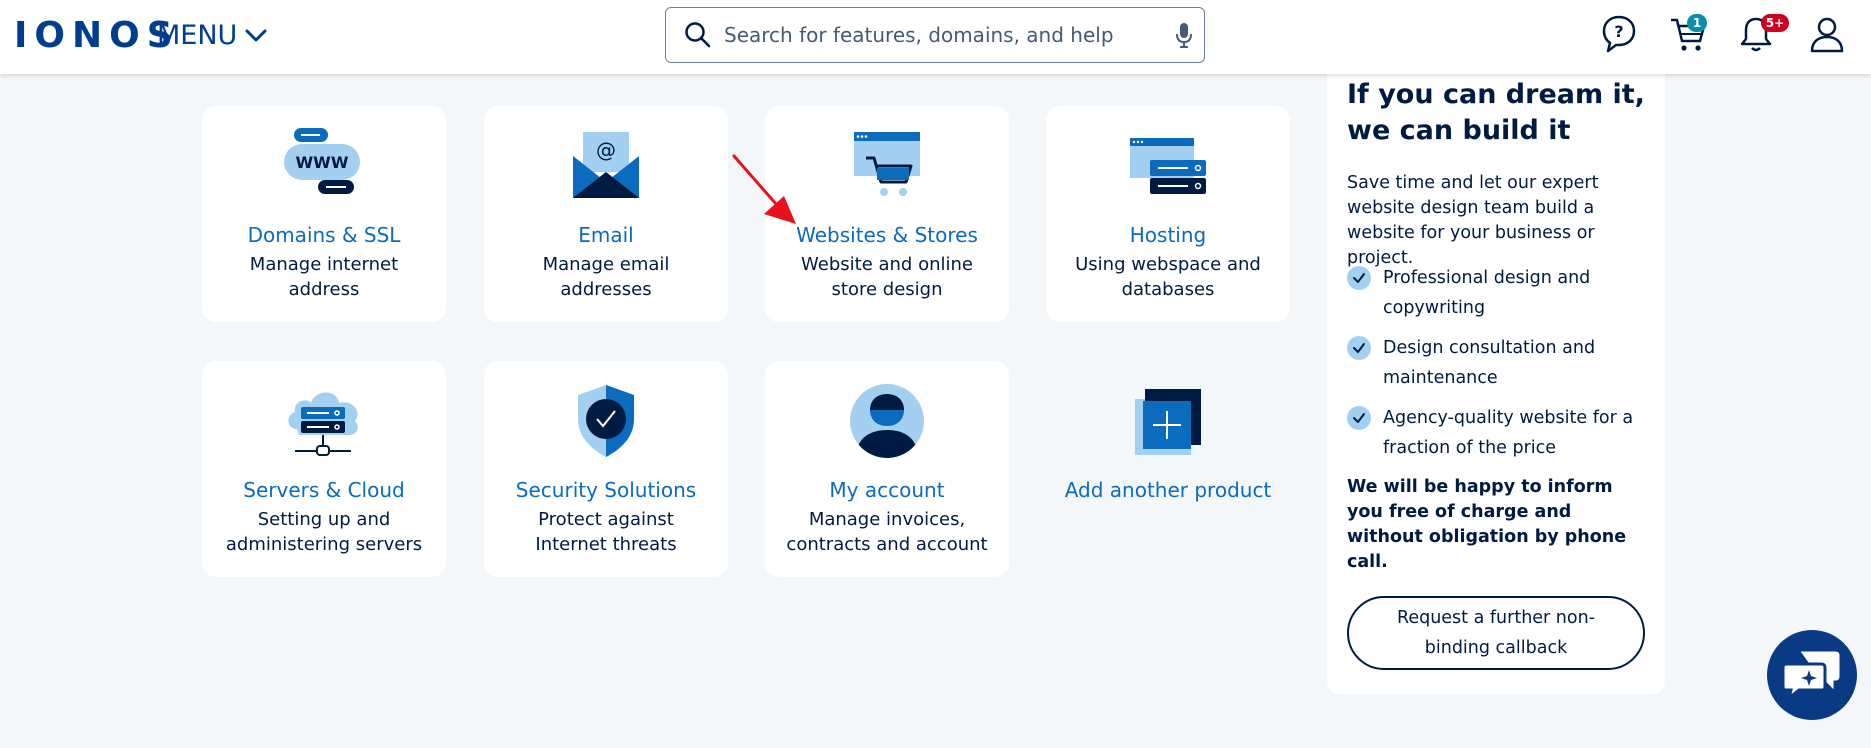 The image size is (1871, 748). What do you see at coordinates (606, 490) in the screenshot?
I see `card-title: Security Solutions` at bounding box center [606, 490].